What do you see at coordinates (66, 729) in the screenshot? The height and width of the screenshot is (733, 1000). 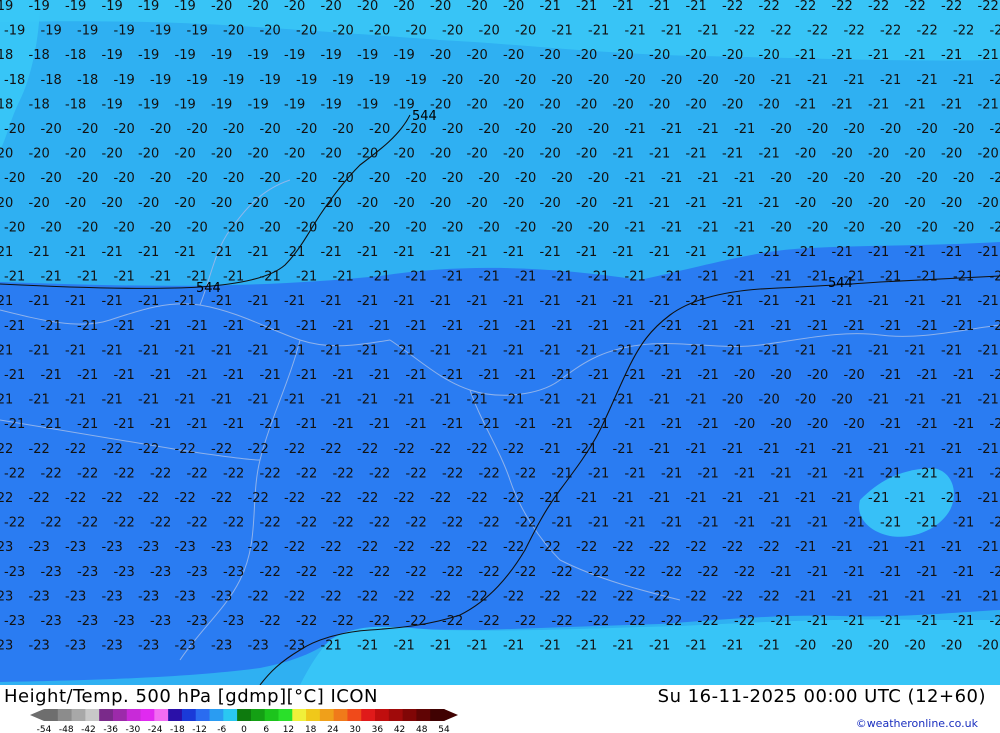 I see `legend-tick-label: -48` at bounding box center [66, 729].